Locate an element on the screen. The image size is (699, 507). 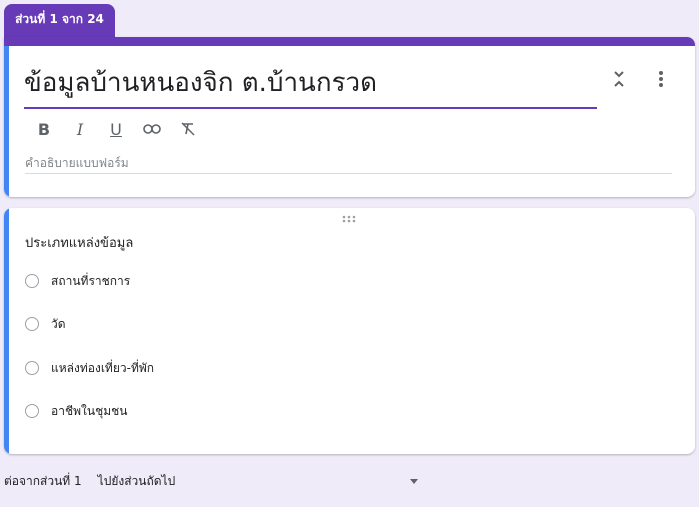
option-label: แหล่งท่องเที่ยว-ที่พัก is located at coordinates (103, 367).